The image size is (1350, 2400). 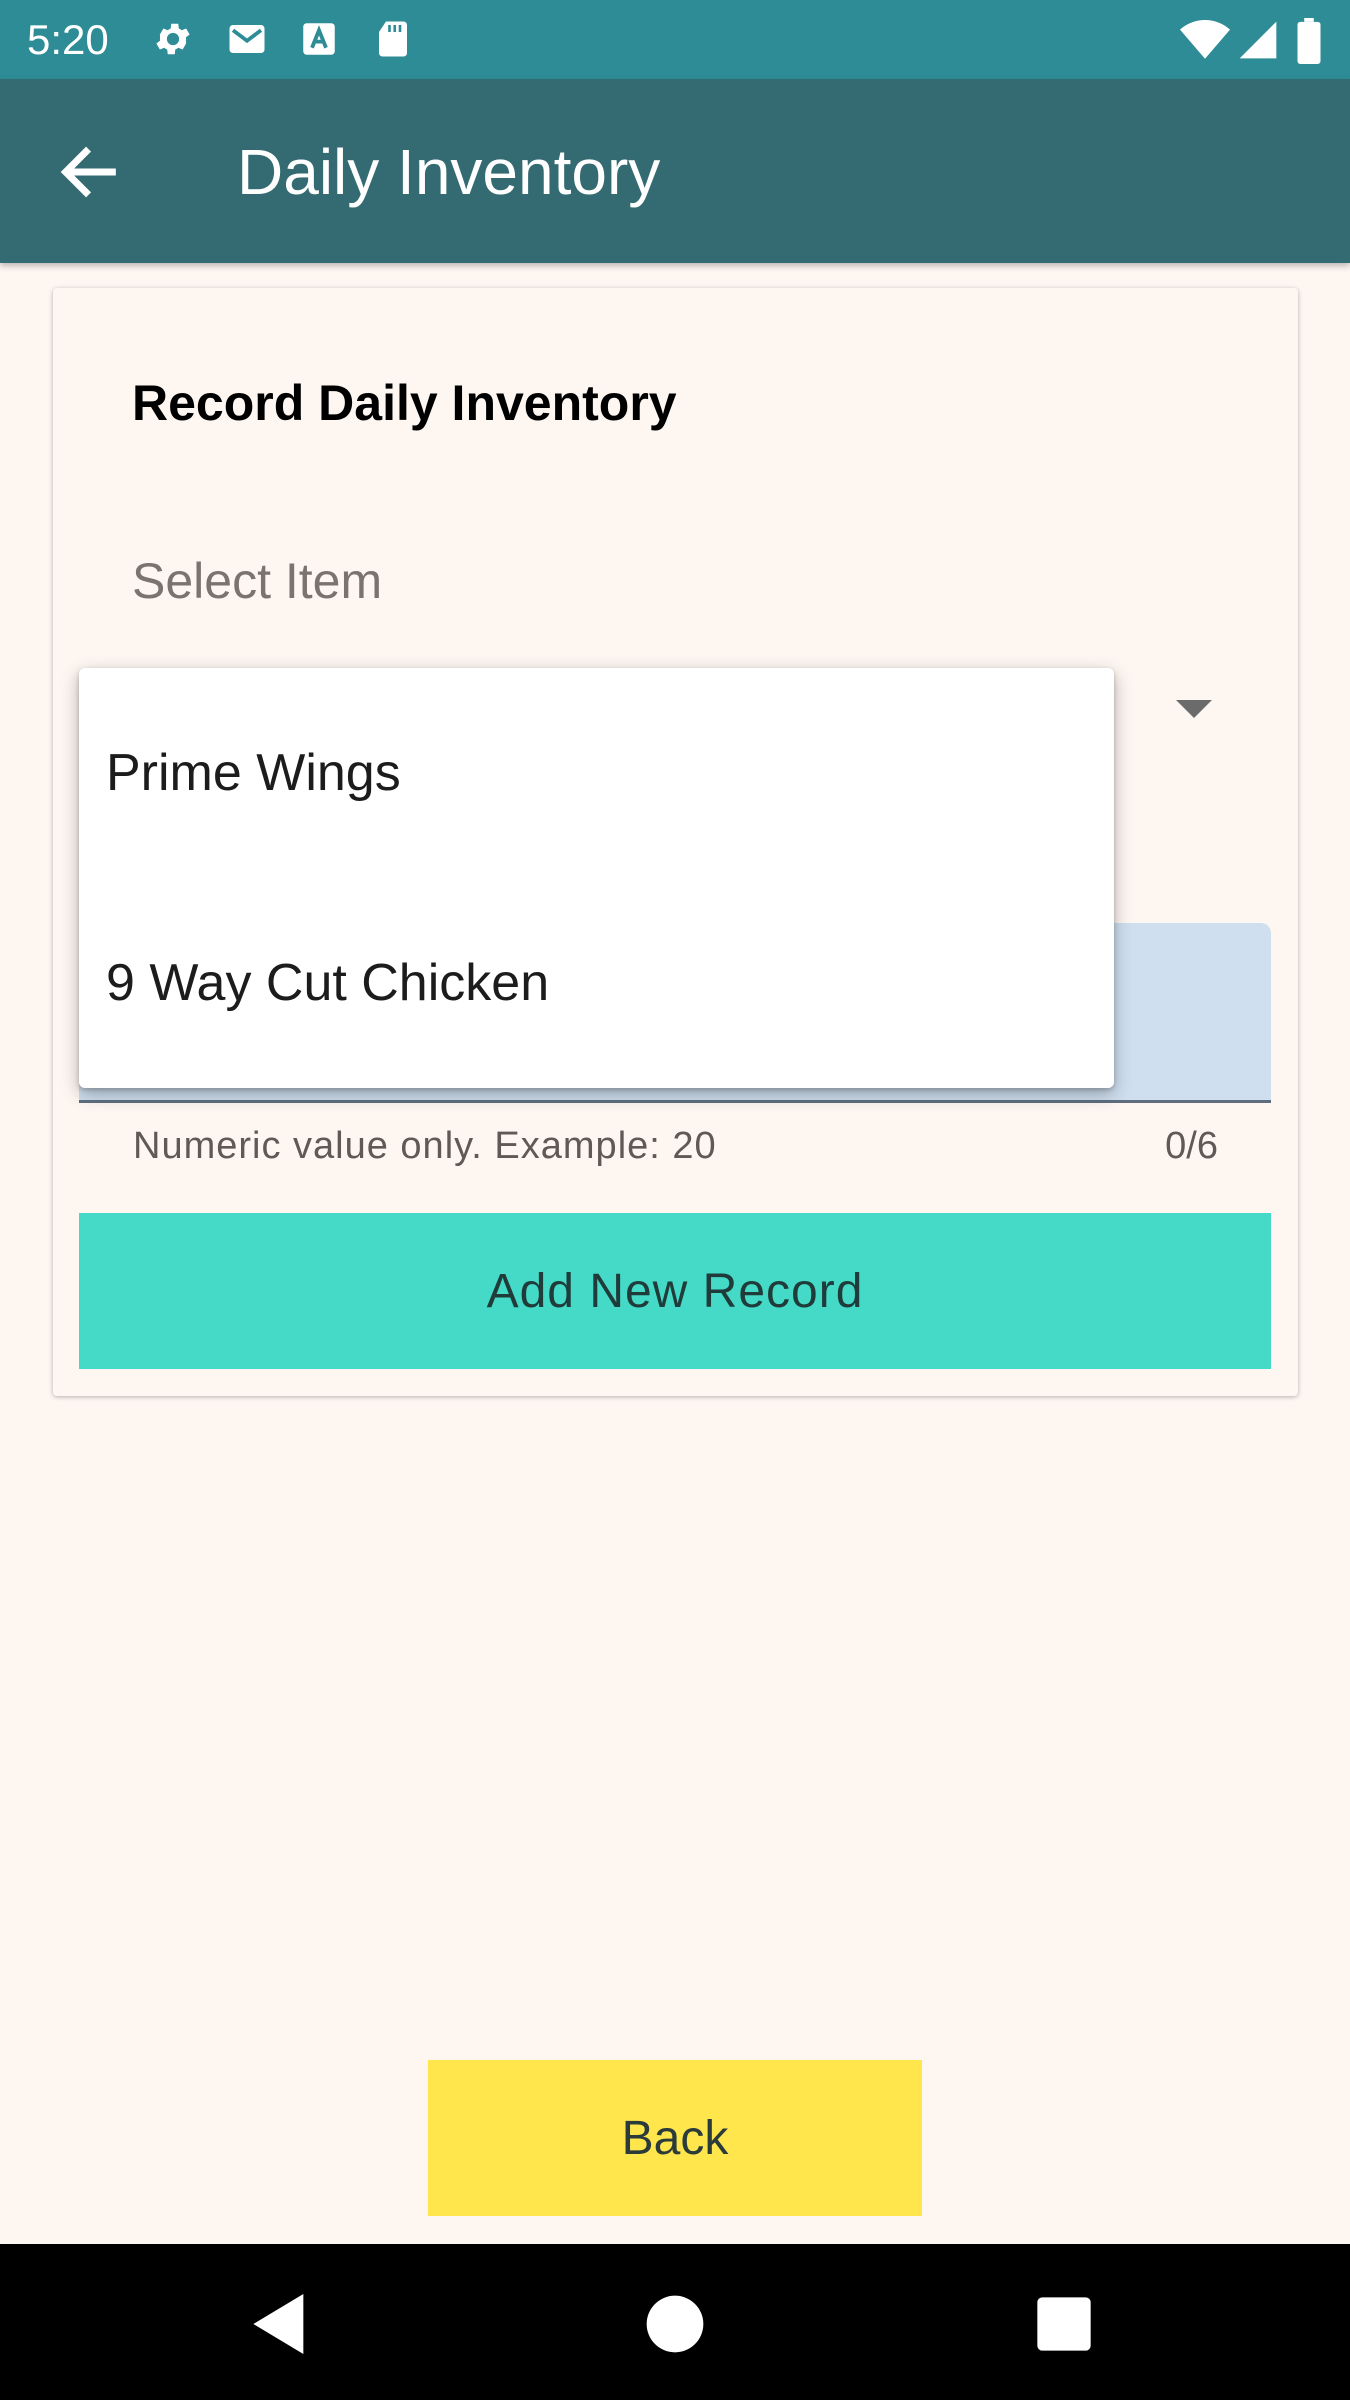 I want to click on add-new-record-button: Add New Record, so click(x=675, y=1291).